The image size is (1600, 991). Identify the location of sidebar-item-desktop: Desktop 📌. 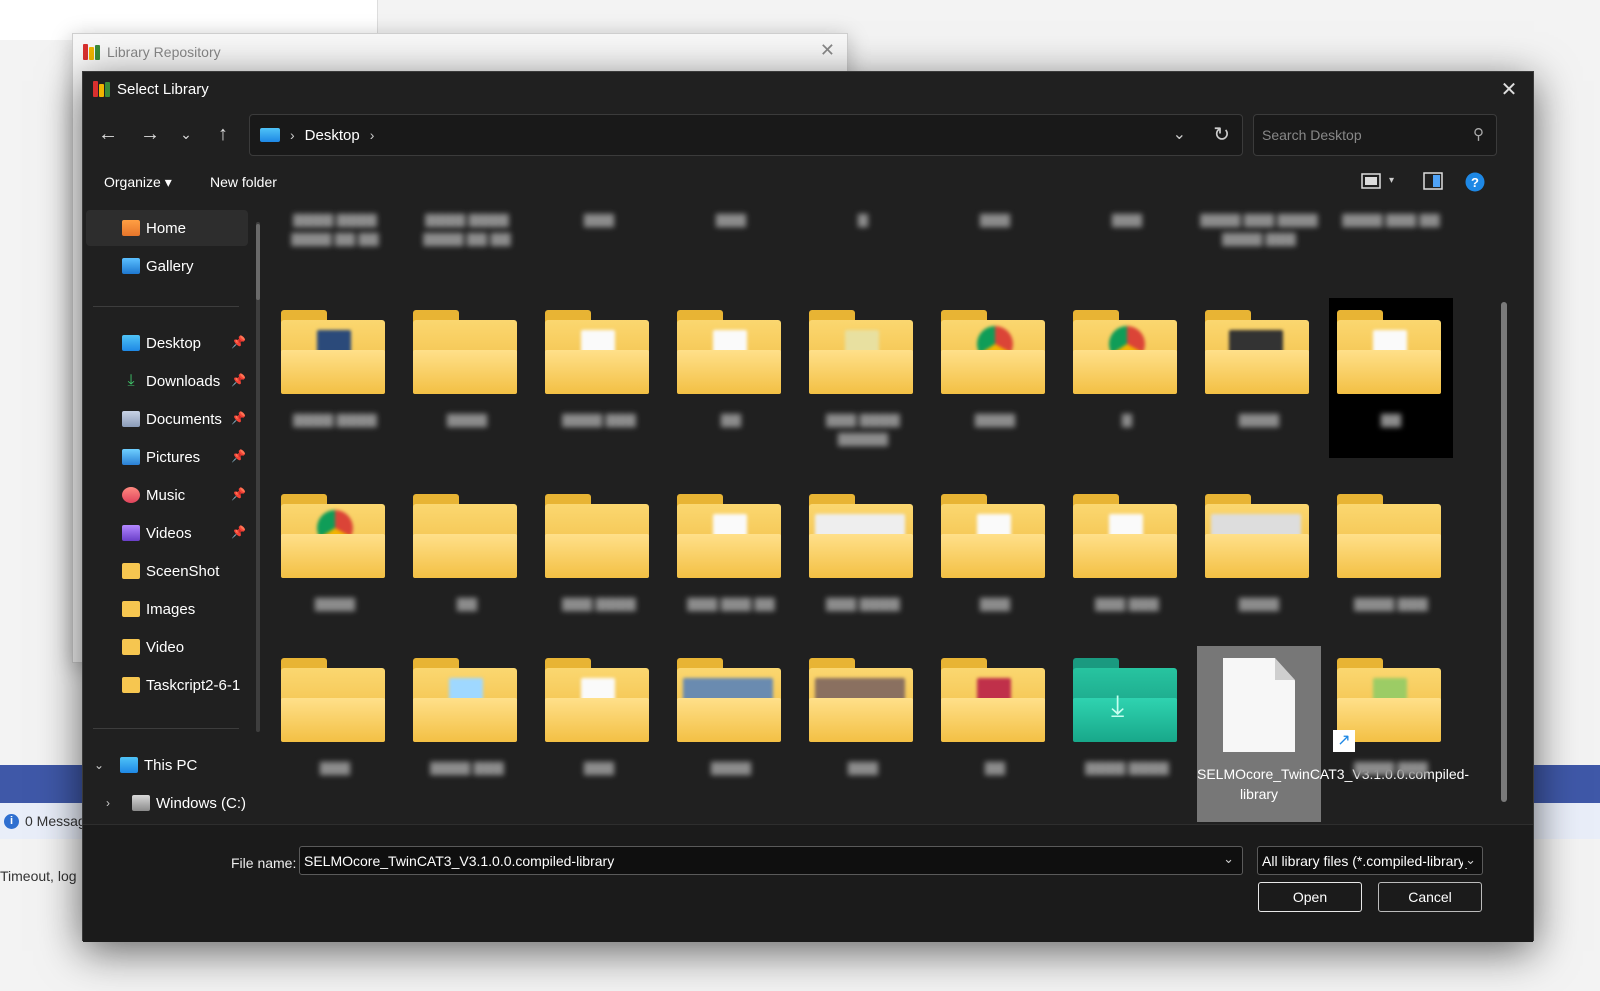
(167, 343).